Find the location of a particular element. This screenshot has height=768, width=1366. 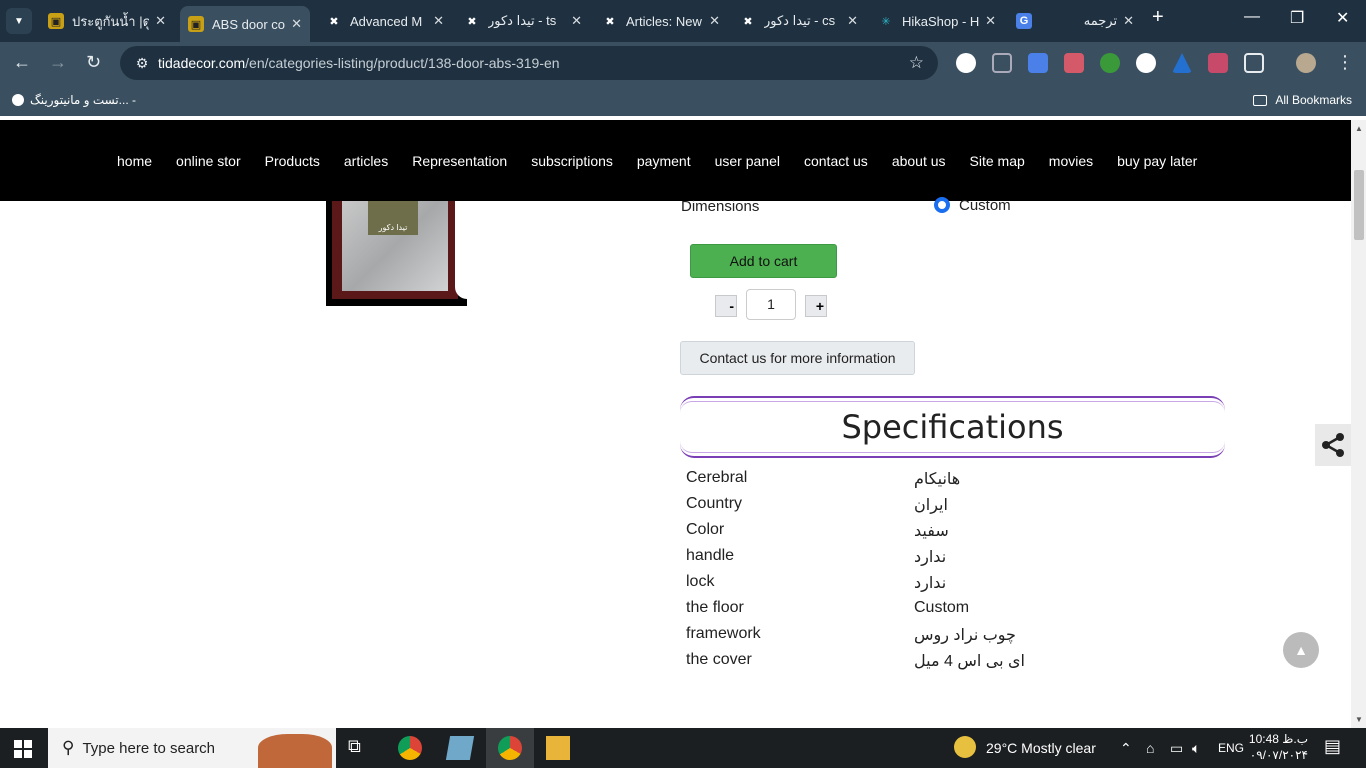

tab-title: Articles: New is located at coordinates (664, 21).